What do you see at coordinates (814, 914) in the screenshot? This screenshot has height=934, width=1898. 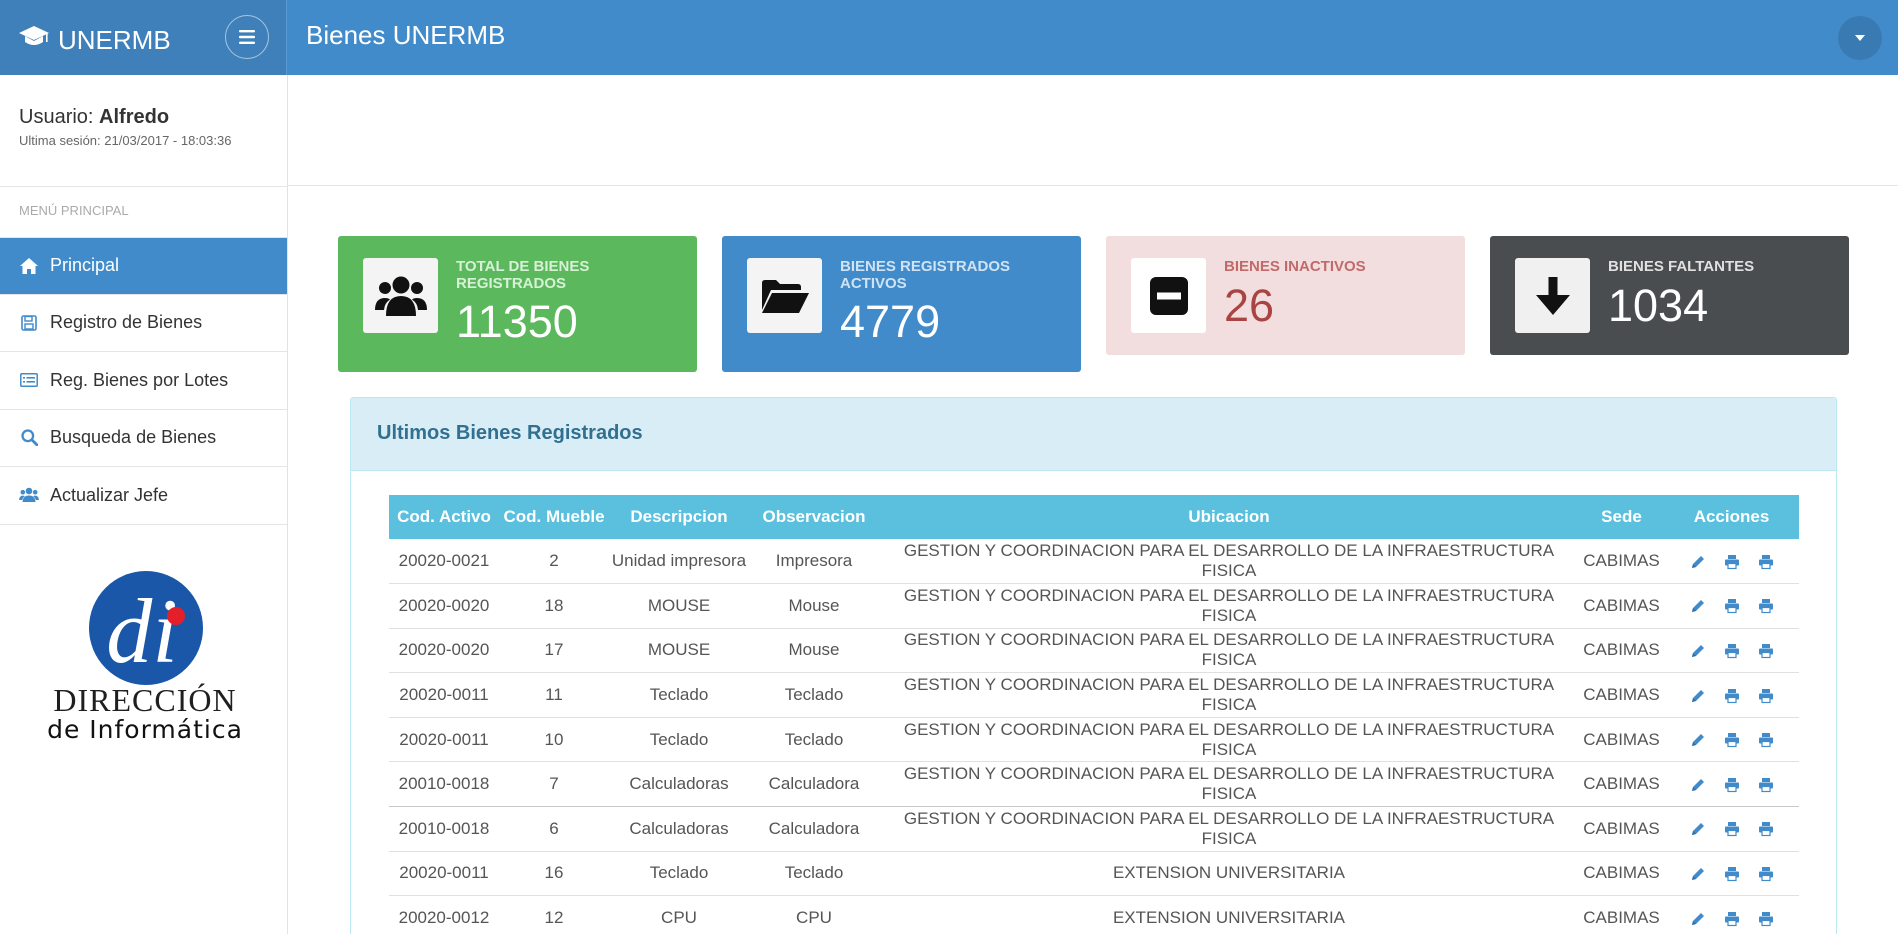 I see `cell-observacion: CPU` at bounding box center [814, 914].